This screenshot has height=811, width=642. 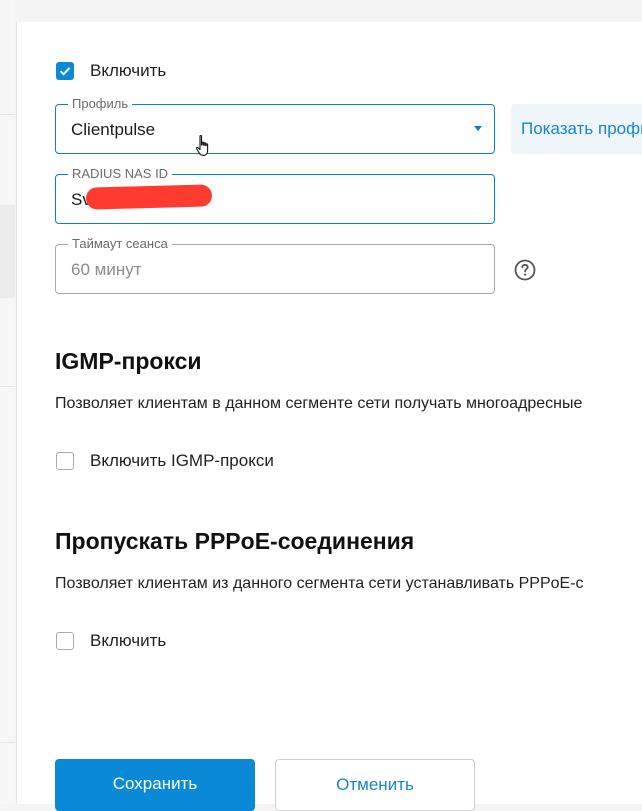 What do you see at coordinates (235, 541) in the screenshot?
I see `pppoe-section-title: Пропускать PPPoE-соединения` at bounding box center [235, 541].